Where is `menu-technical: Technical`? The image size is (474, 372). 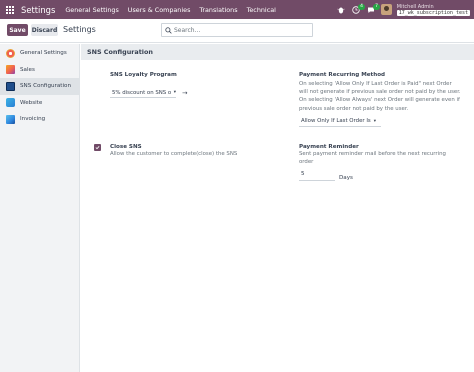
menu-technical: Technical is located at coordinates (261, 10).